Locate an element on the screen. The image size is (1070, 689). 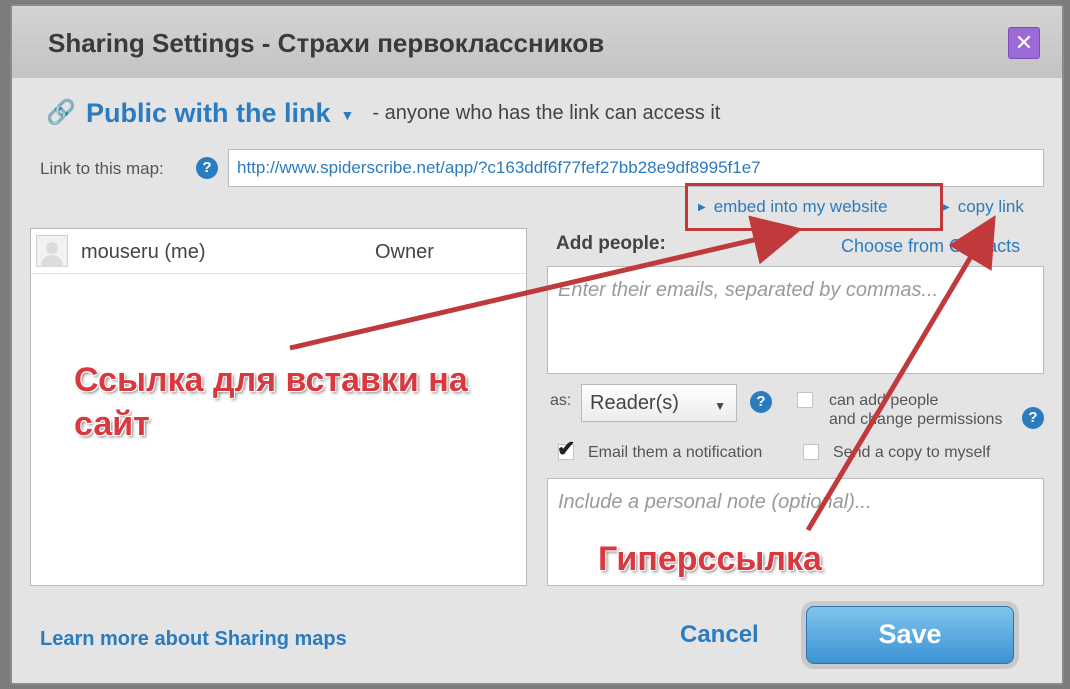
avatar is located at coordinates (52, 251).